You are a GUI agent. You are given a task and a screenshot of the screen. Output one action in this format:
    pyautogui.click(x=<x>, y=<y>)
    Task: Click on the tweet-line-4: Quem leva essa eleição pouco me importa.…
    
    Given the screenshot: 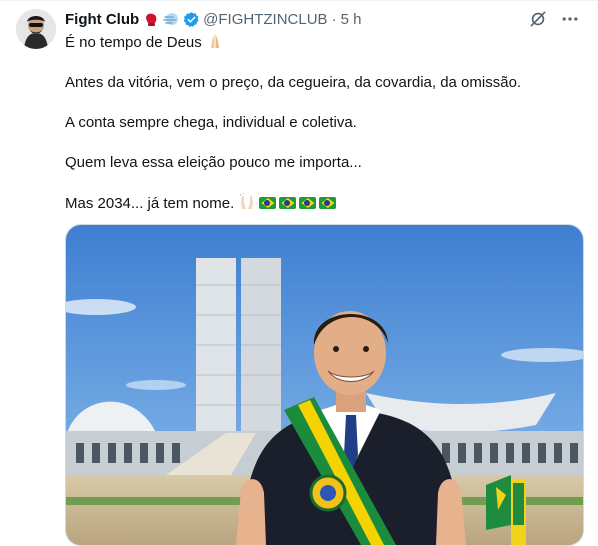 What is the action you would take?
    pyautogui.click(x=213, y=162)
    